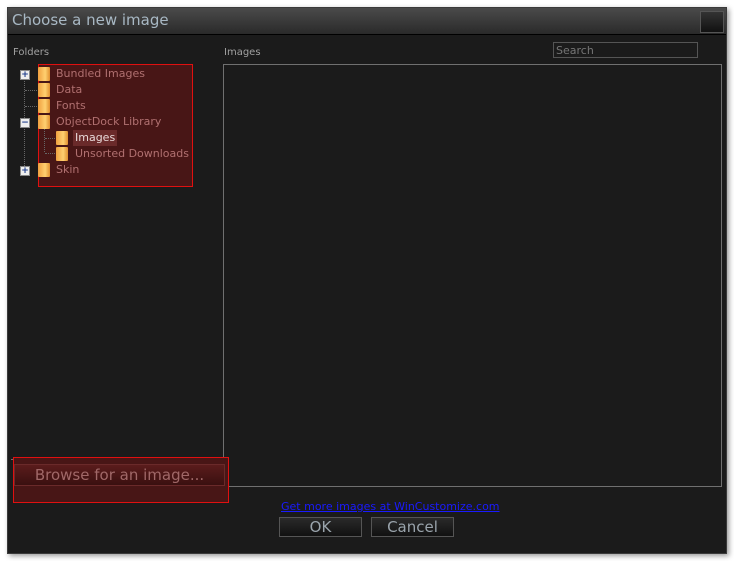 The image size is (734, 561). What do you see at coordinates (95, 138) in the screenshot?
I see `tree-item-images: Images` at bounding box center [95, 138].